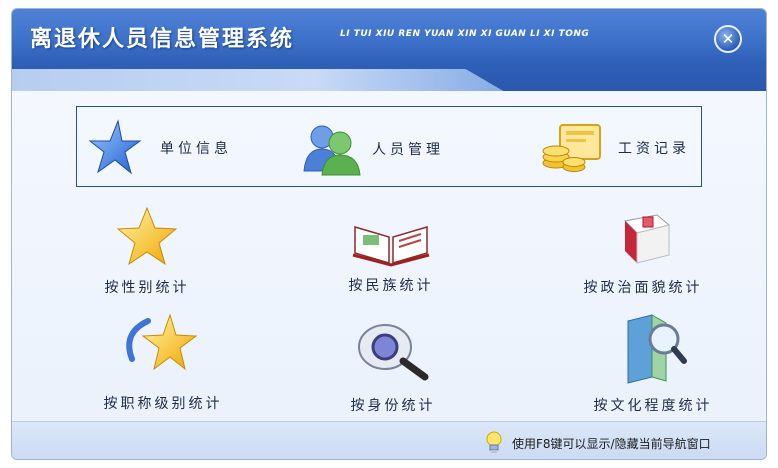 Image resolution: width=778 pixels, height=468 pixels. I want to click on stat-ethnicity: 按民族统计, so click(391, 252).